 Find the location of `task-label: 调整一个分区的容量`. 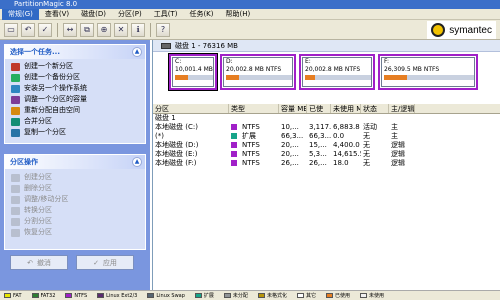

task-label: 调整一个分区的容量 is located at coordinates (55, 99).